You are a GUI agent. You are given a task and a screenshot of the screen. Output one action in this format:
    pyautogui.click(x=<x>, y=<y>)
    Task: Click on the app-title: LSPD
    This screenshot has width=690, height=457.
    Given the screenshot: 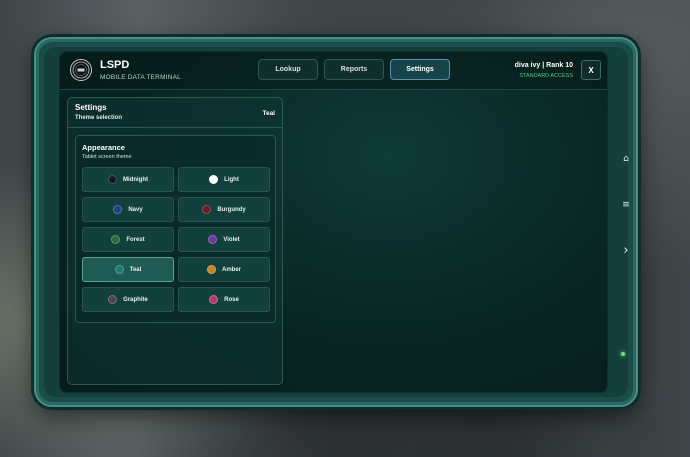 What is the action you would take?
    pyautogui.click(x=115, y=65)
    